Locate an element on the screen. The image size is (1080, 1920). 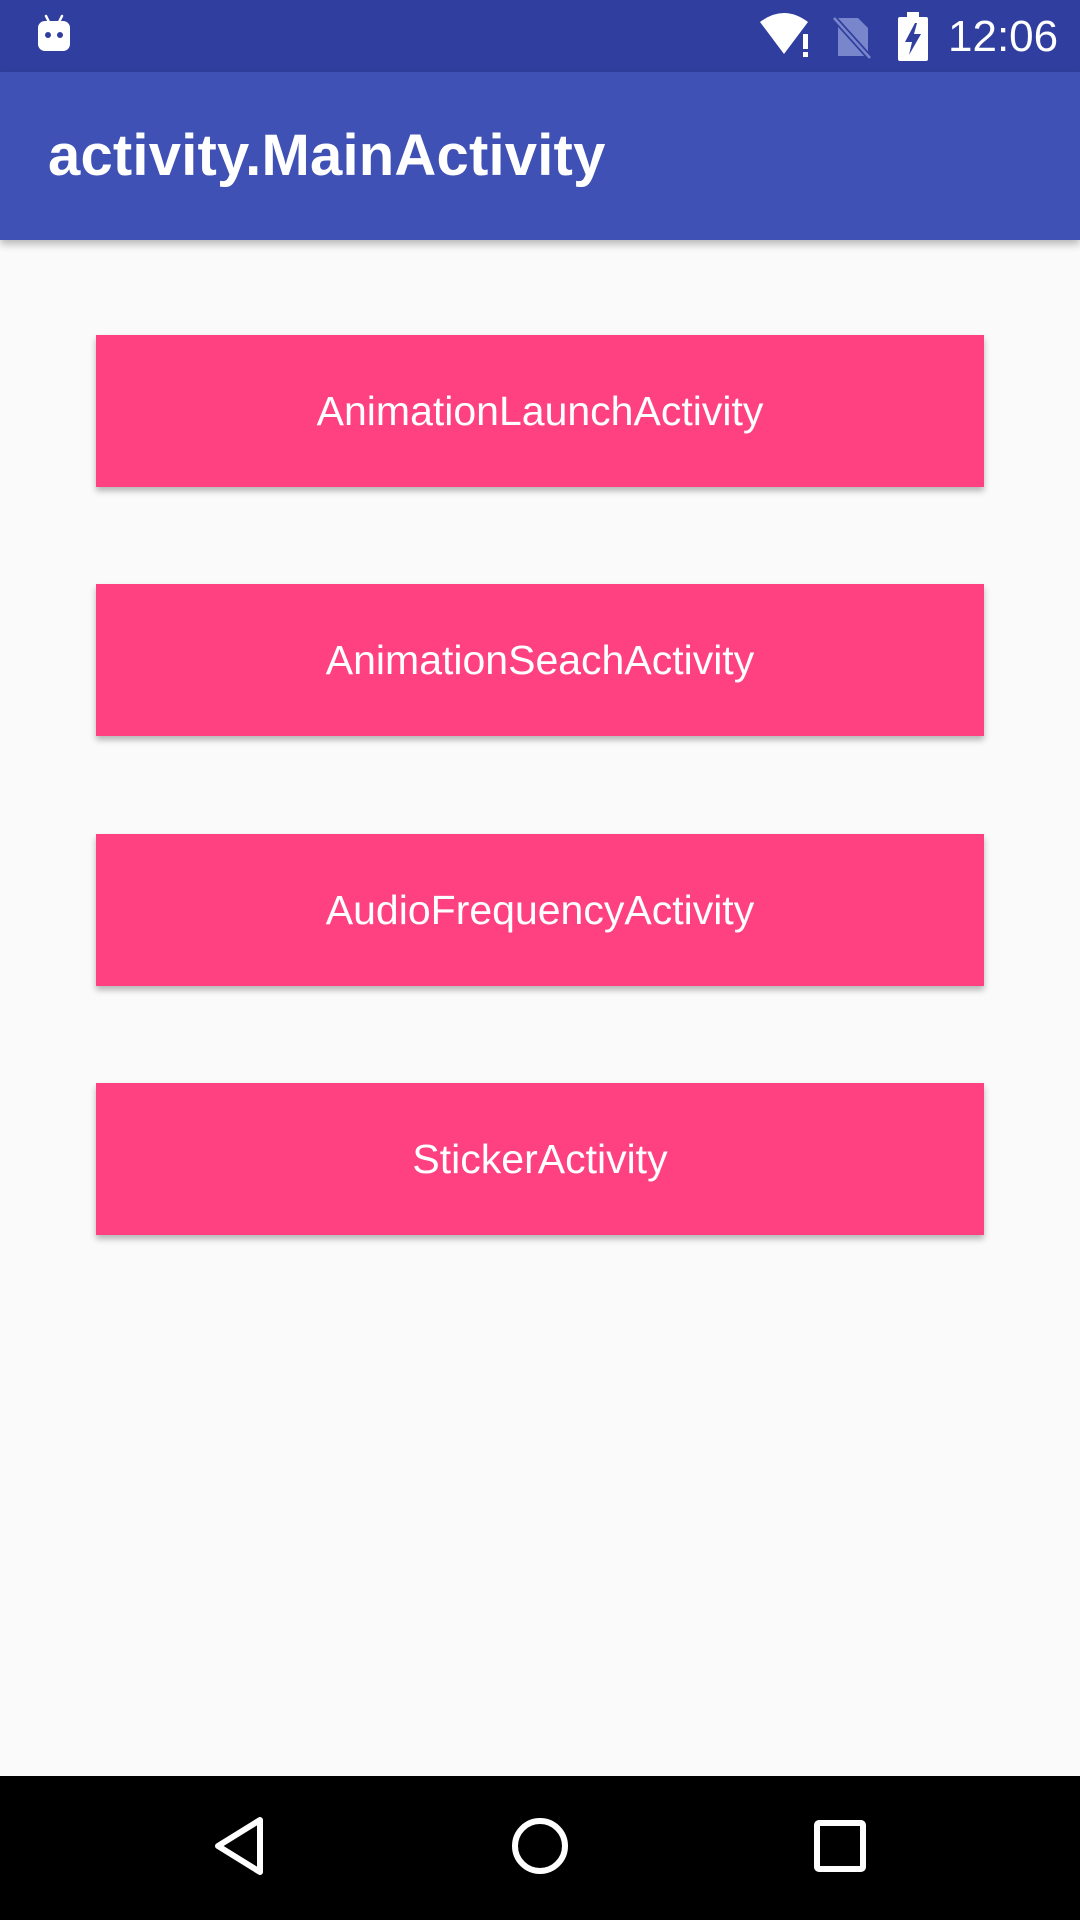
app-bar: activity.MainActivity is located at coordinates (540, 156).